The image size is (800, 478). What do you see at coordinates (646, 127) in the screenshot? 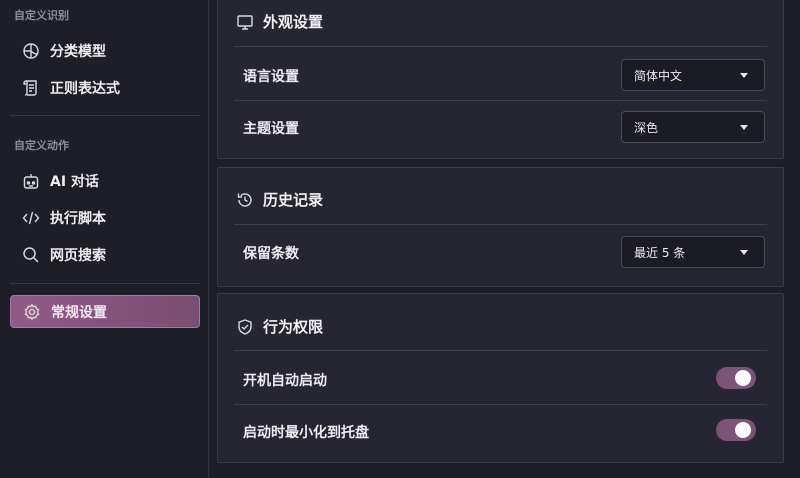
I see `theme-select-value: 深色` at bounding box center [646, 127].